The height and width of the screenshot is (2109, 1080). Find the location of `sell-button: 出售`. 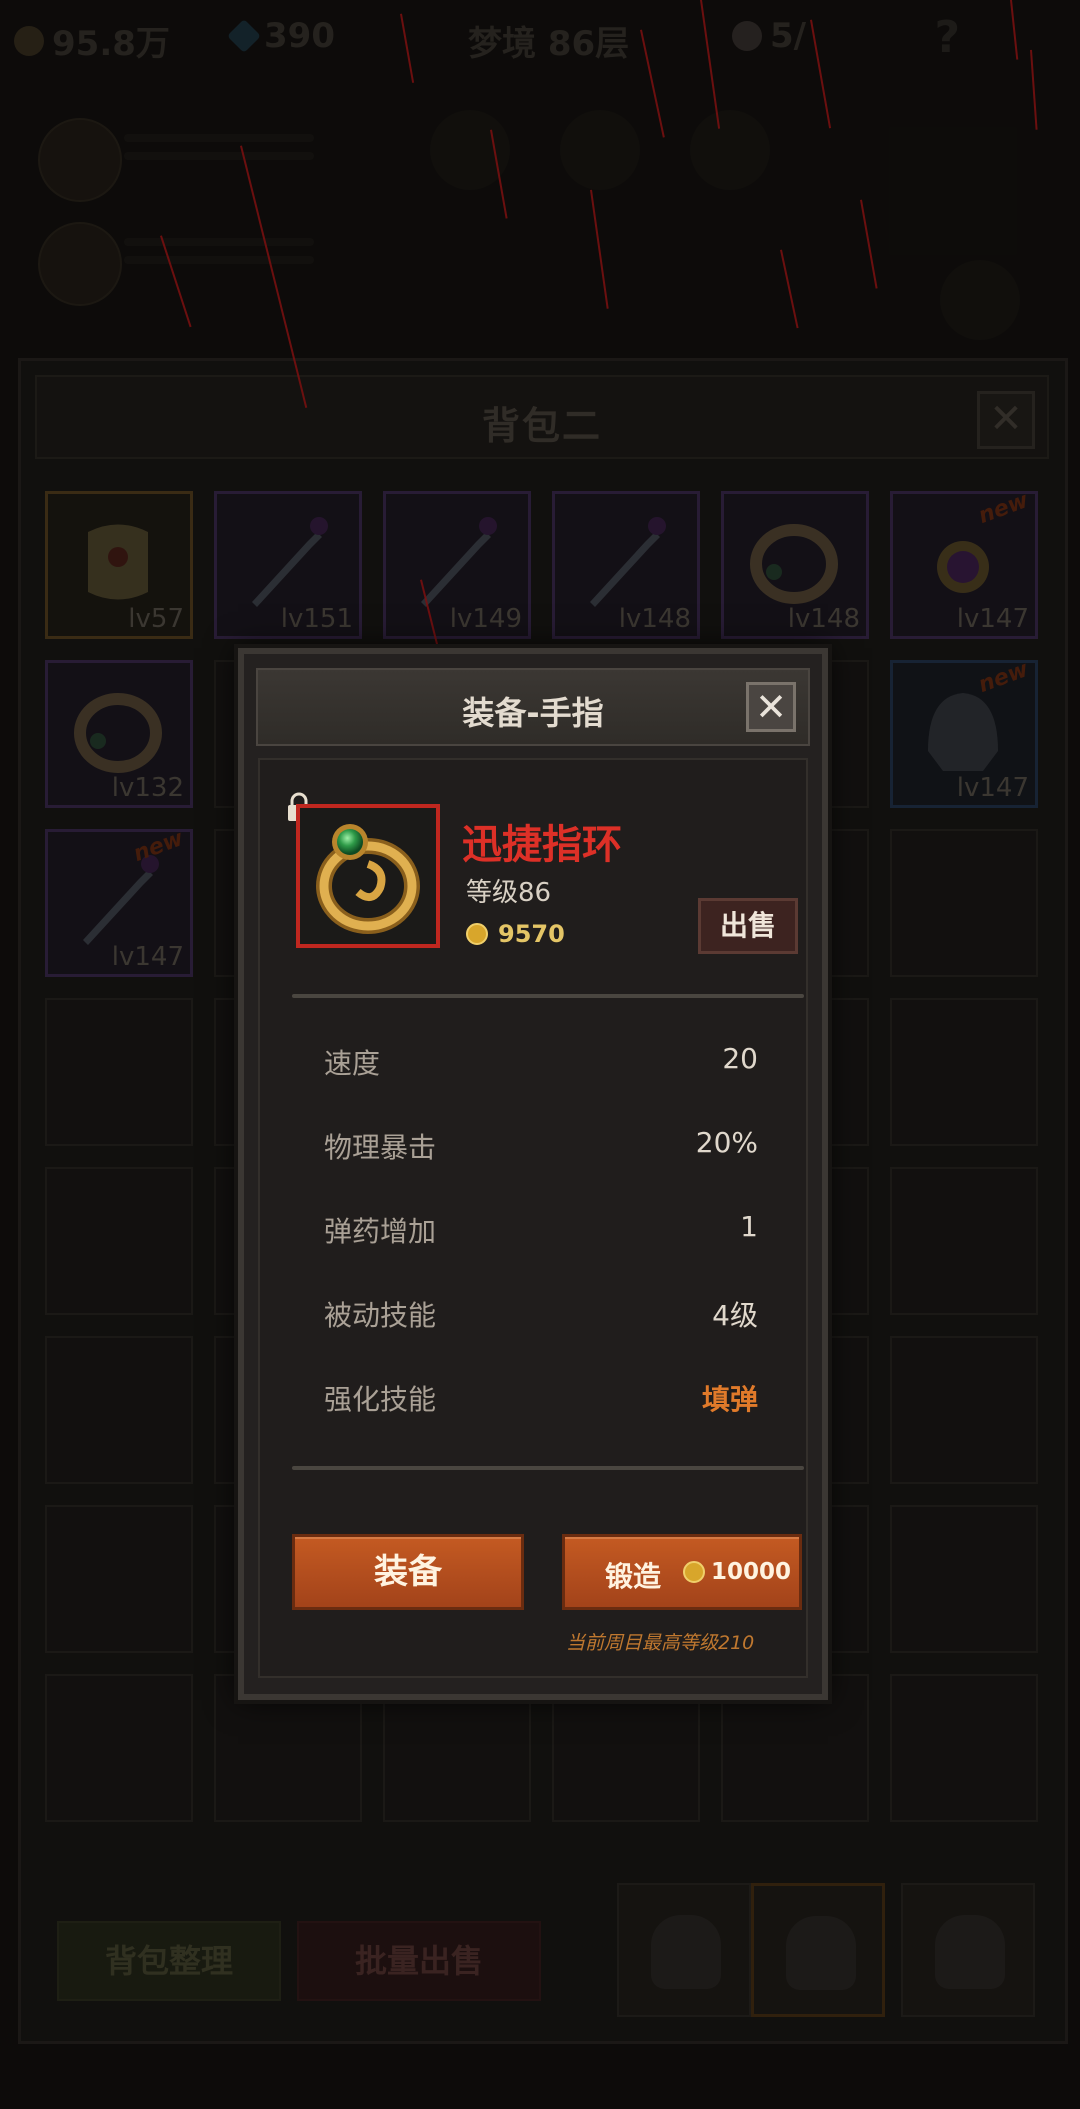

sell-button: 出售 is located at coordinates (748, 926).